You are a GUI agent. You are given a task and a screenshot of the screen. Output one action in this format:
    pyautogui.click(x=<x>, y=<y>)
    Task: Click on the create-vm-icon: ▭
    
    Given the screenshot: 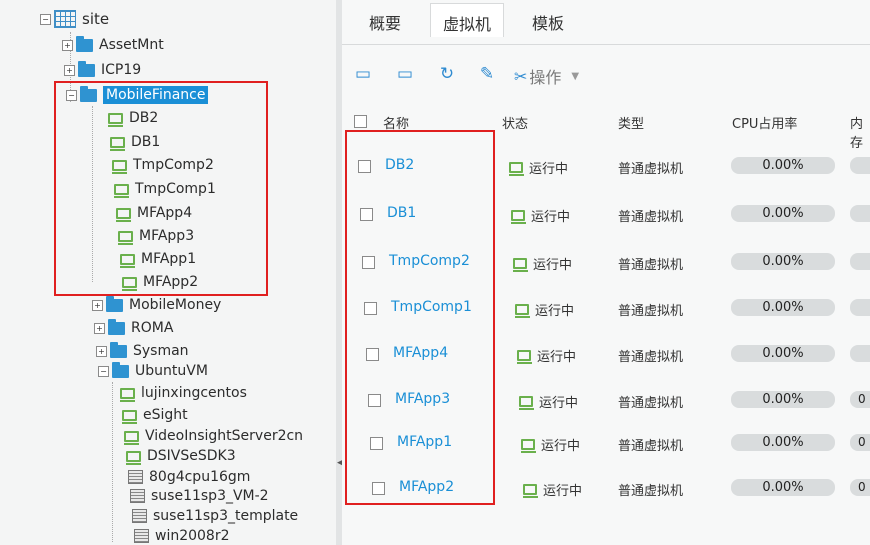 What is the action you would take?
    pyautogui.click(x=363, y=74)
    